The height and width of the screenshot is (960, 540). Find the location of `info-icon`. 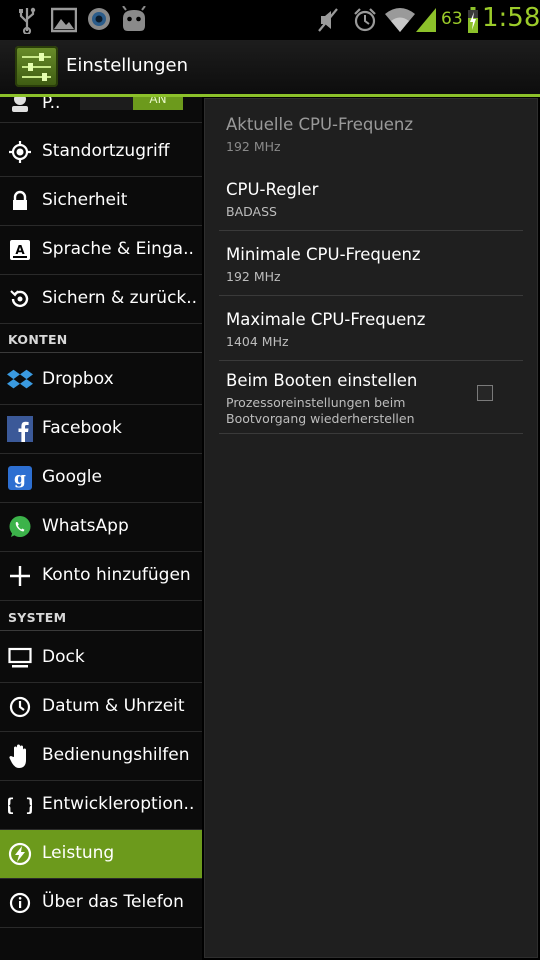

info-icon is located at coordinates (20, 903).